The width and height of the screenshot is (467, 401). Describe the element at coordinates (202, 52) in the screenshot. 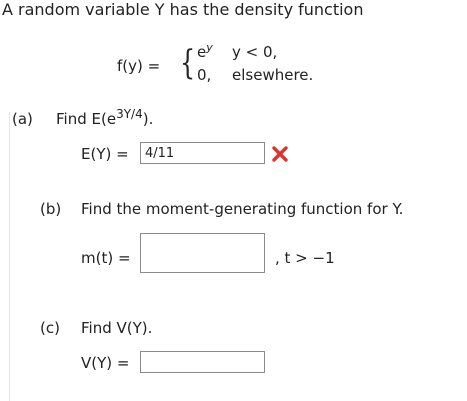

I see `case1-base: e` at that location.